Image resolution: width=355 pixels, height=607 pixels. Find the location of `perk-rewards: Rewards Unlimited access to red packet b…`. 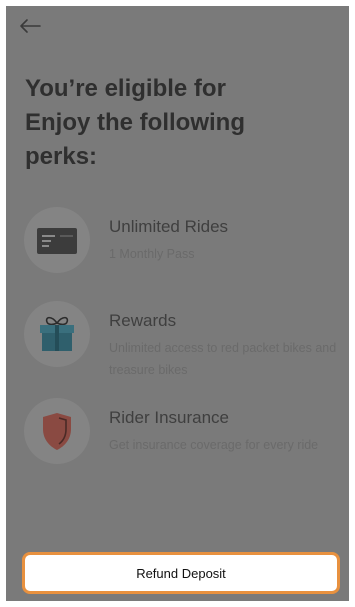

perk-rewards: Rewards Unlimited access to red packet b… is located at coordinates (184, 339).